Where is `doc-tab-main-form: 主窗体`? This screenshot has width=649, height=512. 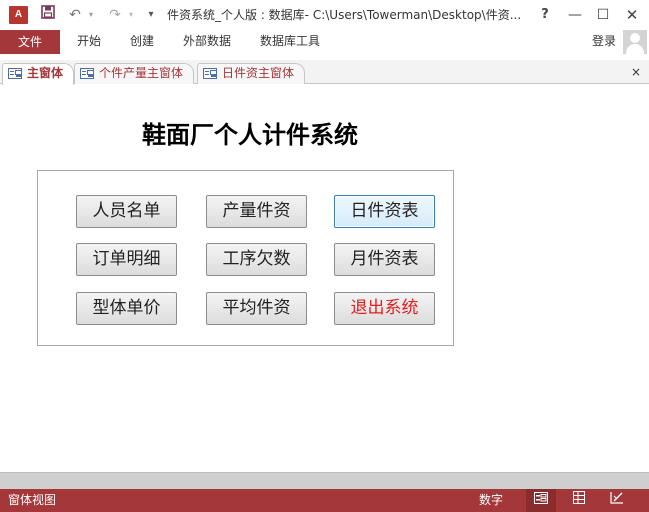 doc-tab-main-form: 主窗体 is located at coordinates (38, 74).